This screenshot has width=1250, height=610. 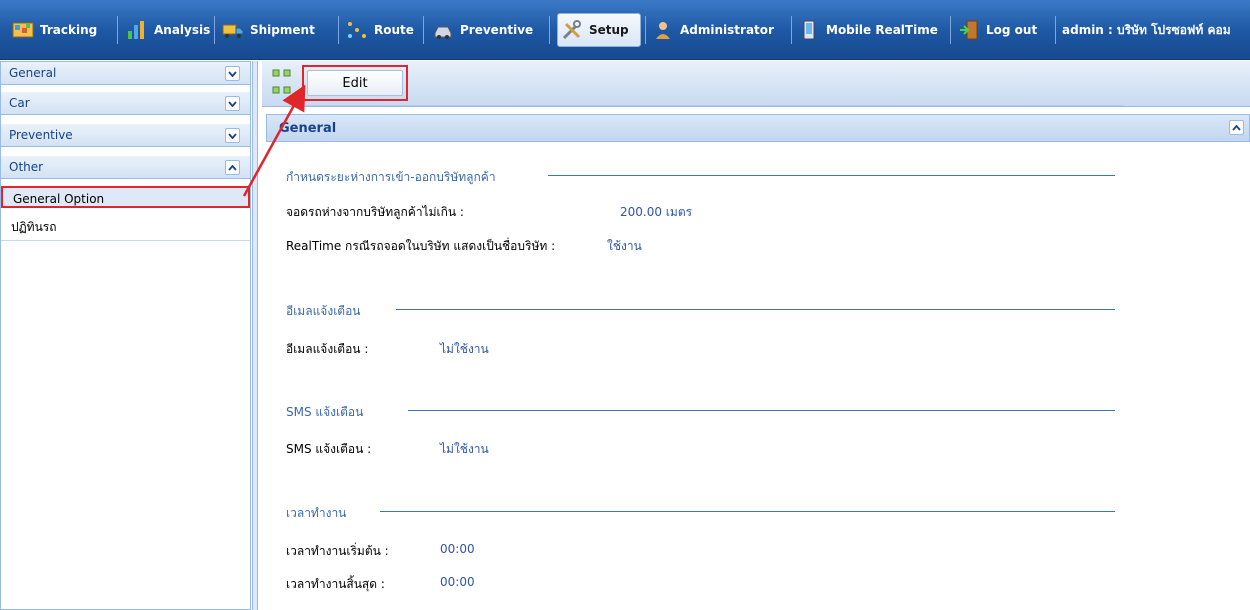 What do you see at coordinates (26, 167) in the screenshot?
I see `accordion-other-label: Other` at bounding box center [26, 167].